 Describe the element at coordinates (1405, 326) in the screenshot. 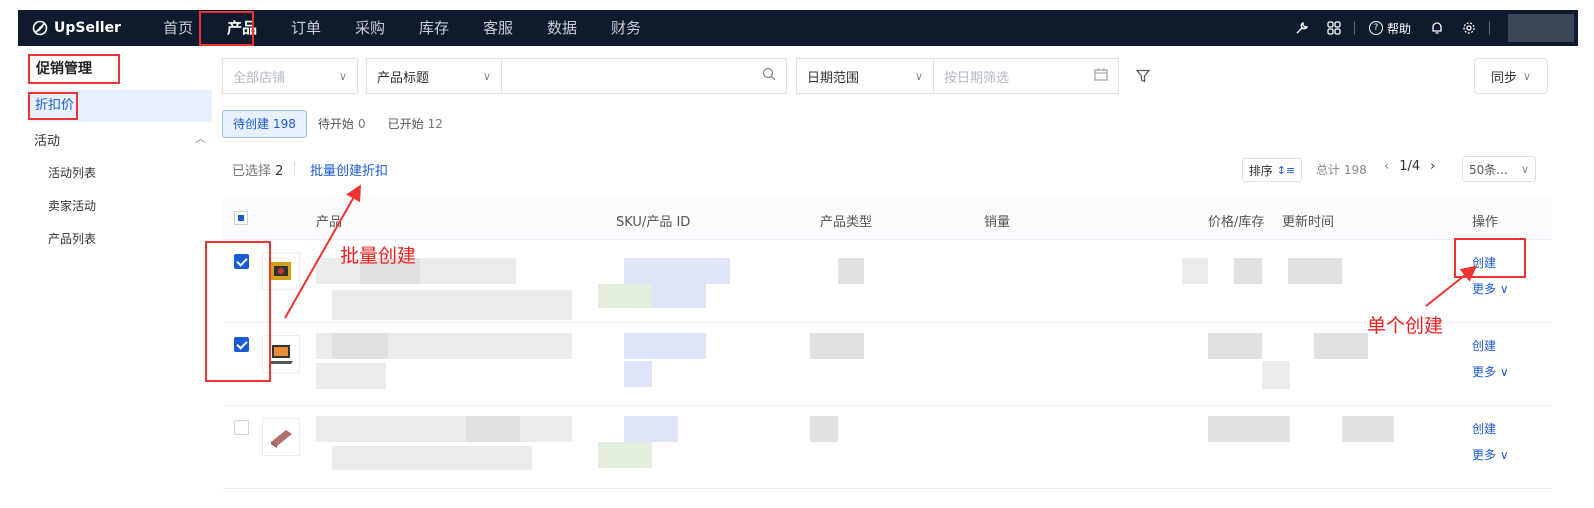

I see `annotation-single-label: 单个创建` at that location.